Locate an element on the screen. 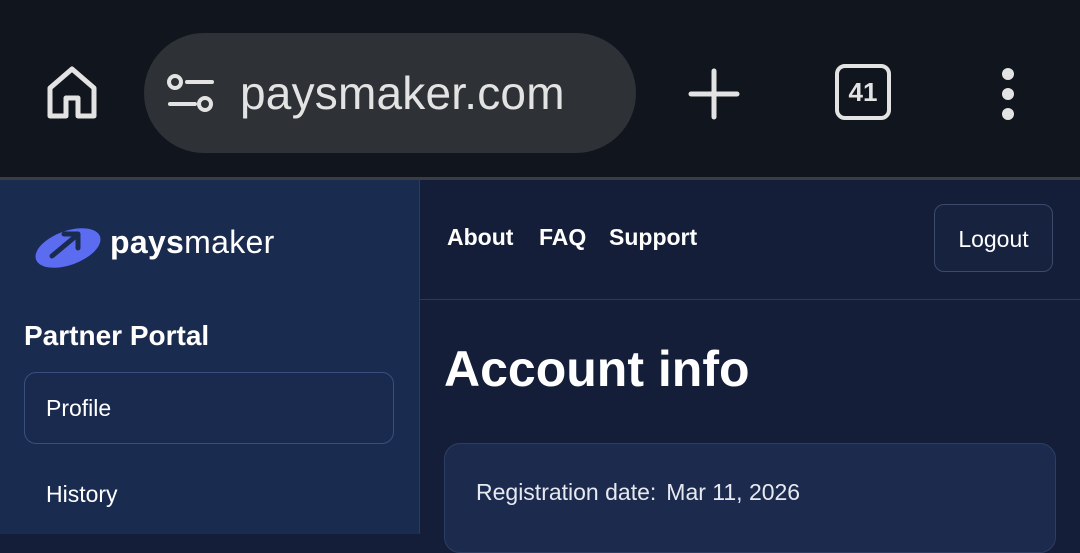 The image size is (1080, 553). tab-count: 41 is located at coordinates (863, 92).